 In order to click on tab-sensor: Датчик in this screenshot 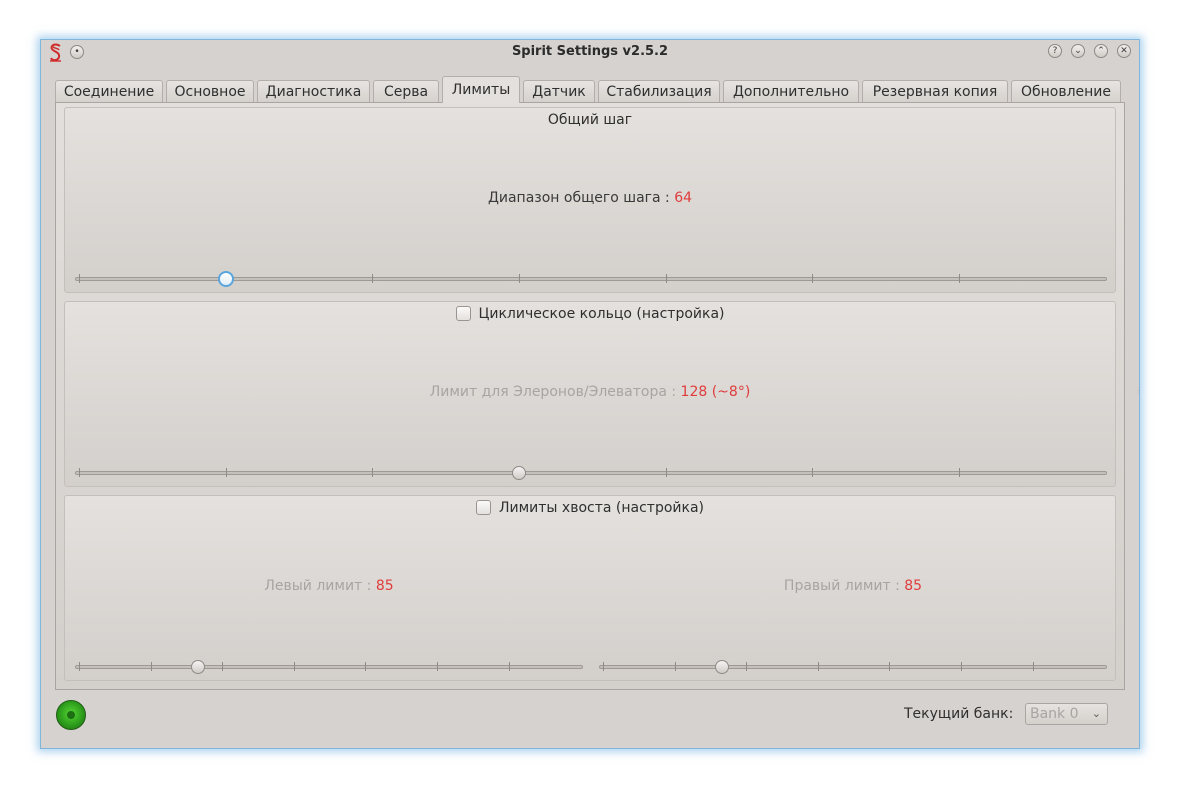, I will do `click(559, 91)`.